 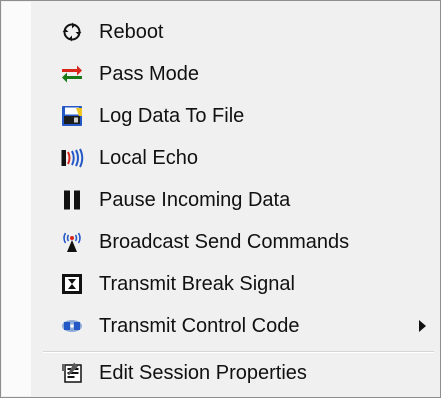 What do you see at coordinates (232, 158) in the screenshot?
I see `menu-item-local-echo: Local Echo` at bounding box center [232, 158].